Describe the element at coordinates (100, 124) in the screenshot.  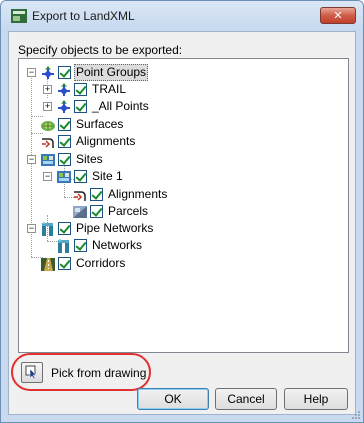
I see `tree-item-label: Surfaces` at that location.